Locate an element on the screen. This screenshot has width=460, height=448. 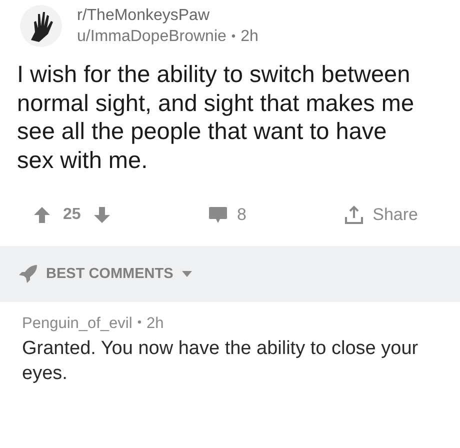
share-icon is located at coordinates (354, 215).